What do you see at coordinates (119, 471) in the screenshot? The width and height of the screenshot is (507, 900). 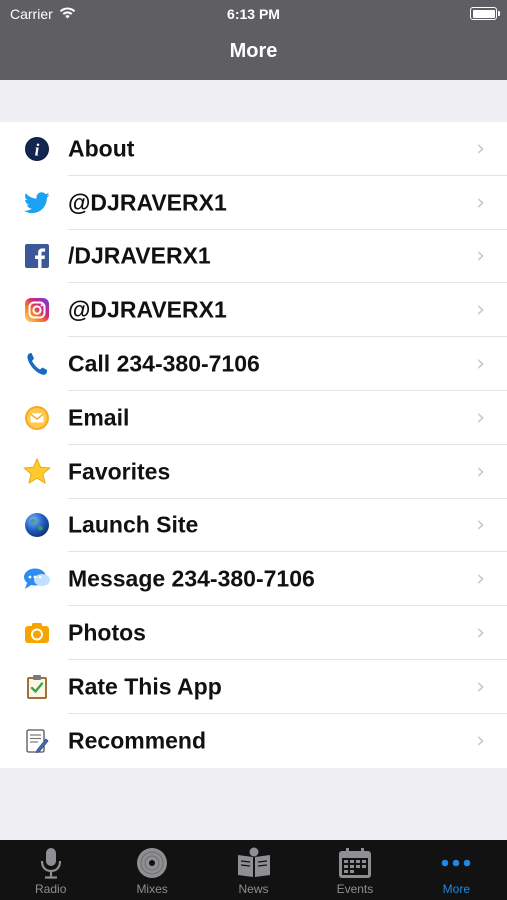 I see `list-item-label: Favorites` at bounding box center [119, 471].